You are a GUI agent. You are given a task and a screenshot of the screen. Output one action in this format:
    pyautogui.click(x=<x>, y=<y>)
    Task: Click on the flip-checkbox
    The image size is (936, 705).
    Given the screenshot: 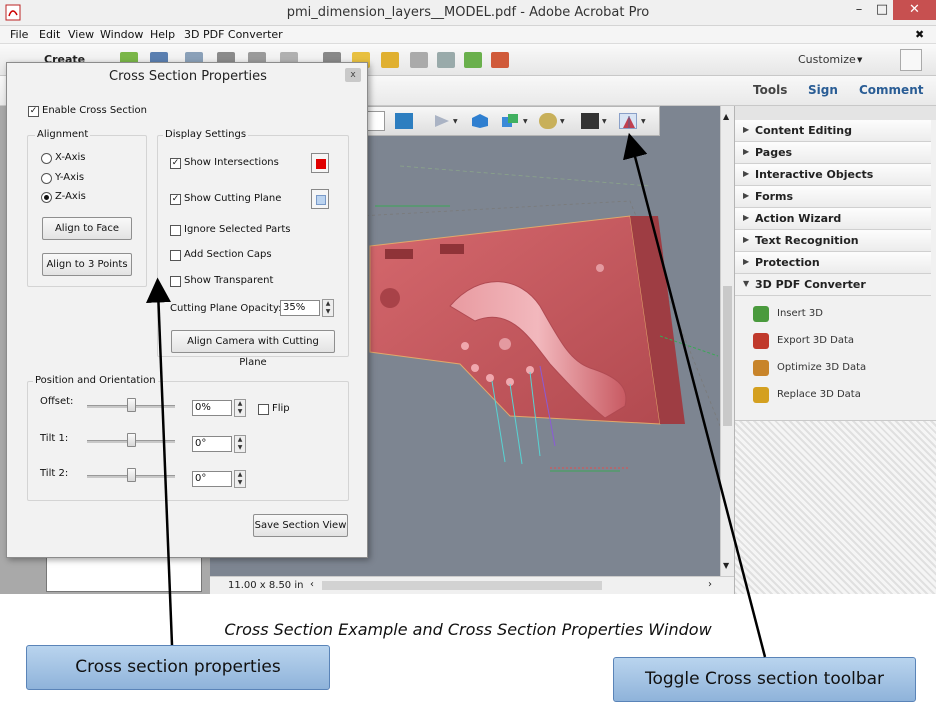 What is the action you would take?
    pyautogui.click(x=263, y=409)
    